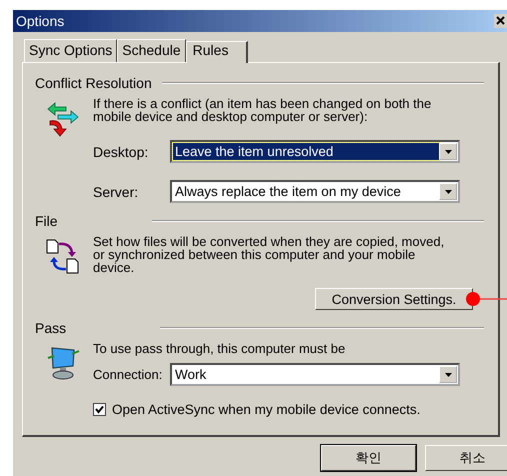 The height and width of the screenshot is (476, 507). I want to click on dropdown: Always replace the item on my device, so click(315, 191).